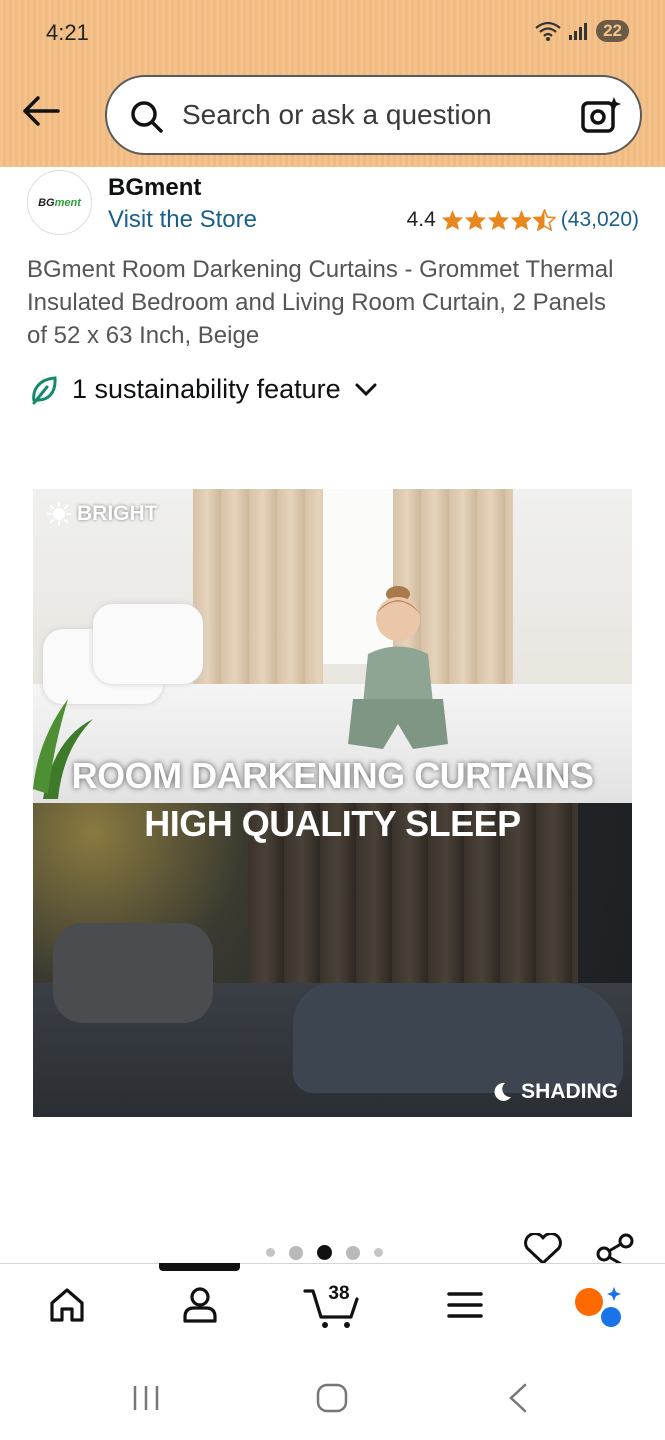 The image size is (665, 1440). I want to click on curtain-panel, so click(258, 589).